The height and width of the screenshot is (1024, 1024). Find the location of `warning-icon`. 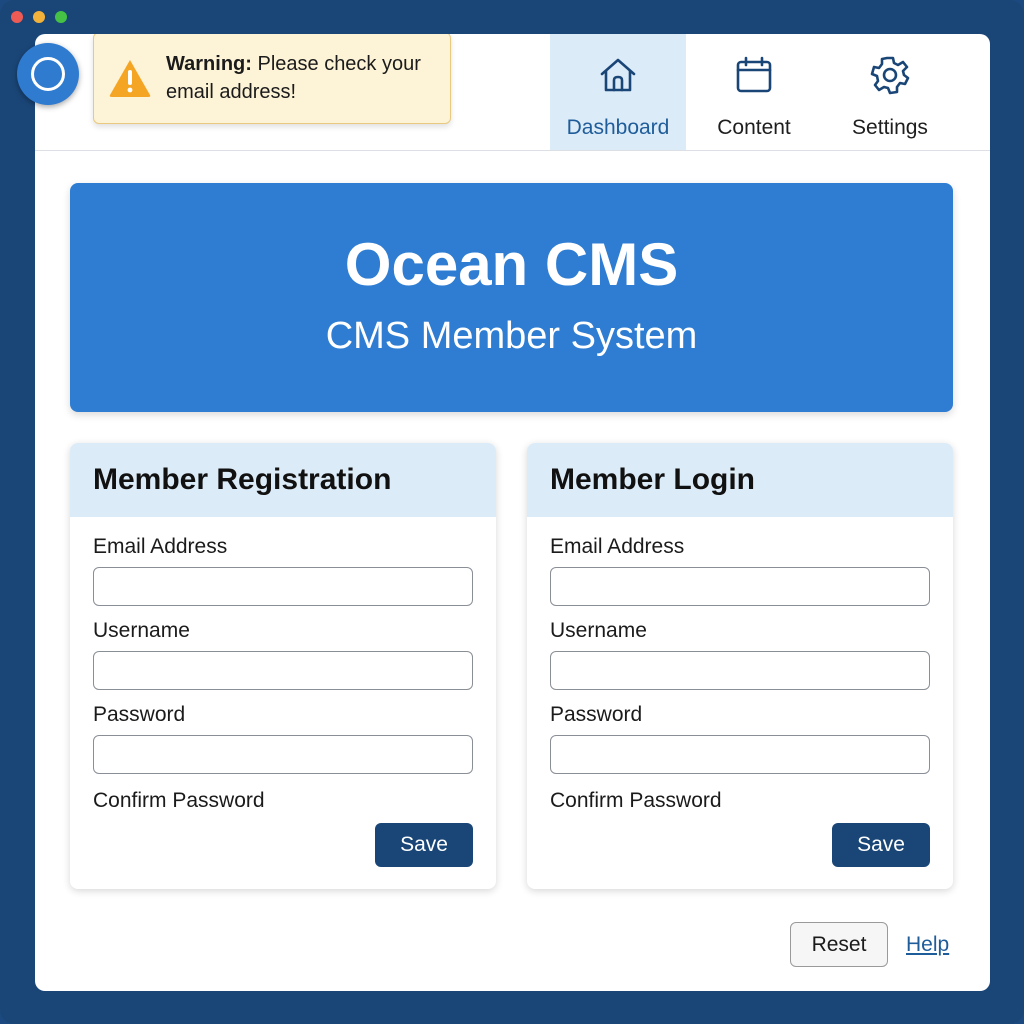

warning-icon is located at coordinates (130, 78).